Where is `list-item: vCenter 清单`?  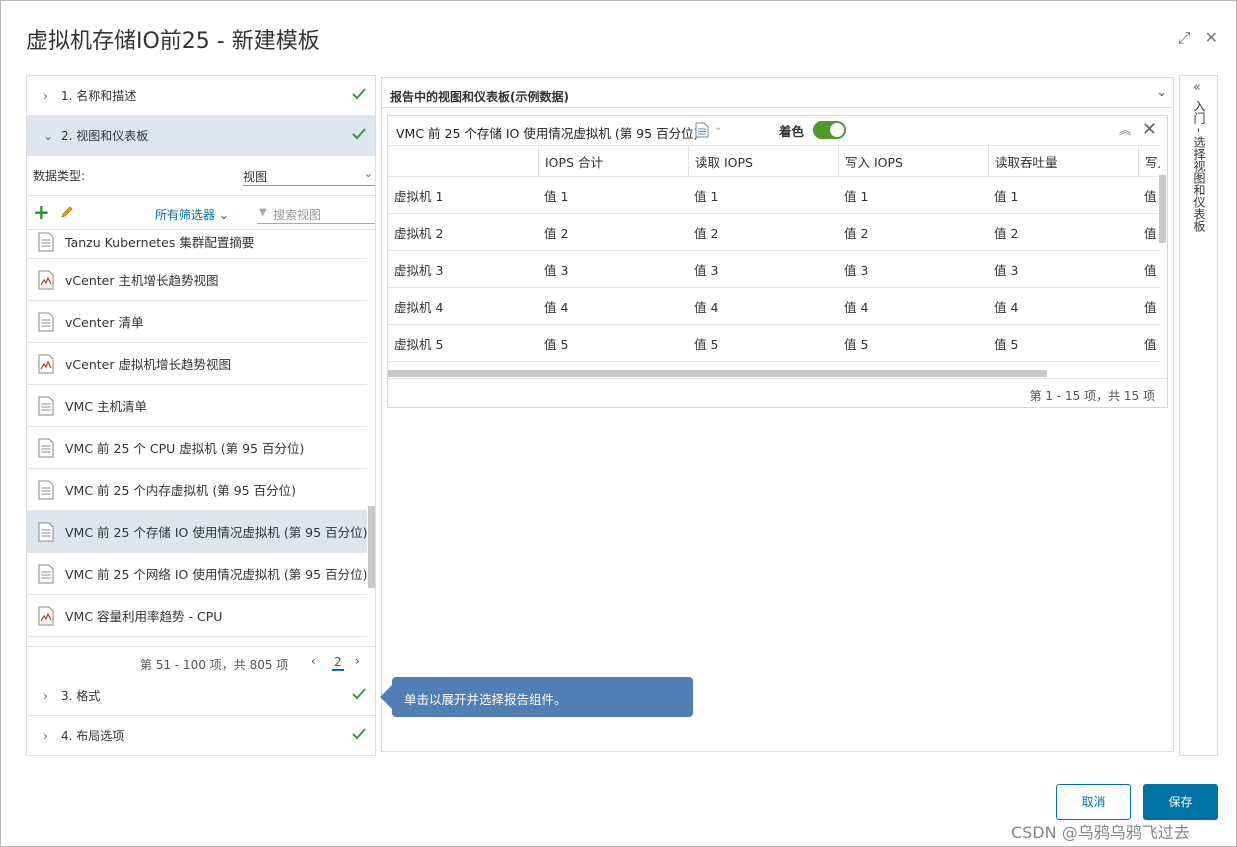 list-item: vCenter 清单 is located at coordinates (197, 322).